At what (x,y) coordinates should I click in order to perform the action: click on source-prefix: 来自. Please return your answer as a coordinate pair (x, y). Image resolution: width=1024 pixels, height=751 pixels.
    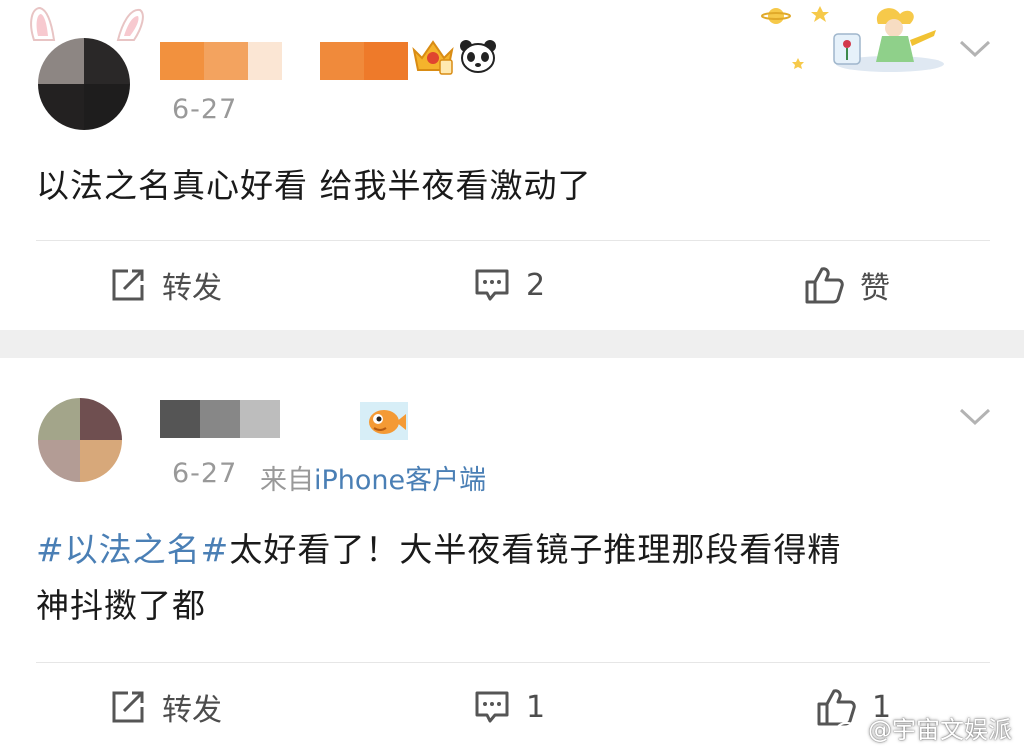
    Looking at the image, I should click on (287, 480).